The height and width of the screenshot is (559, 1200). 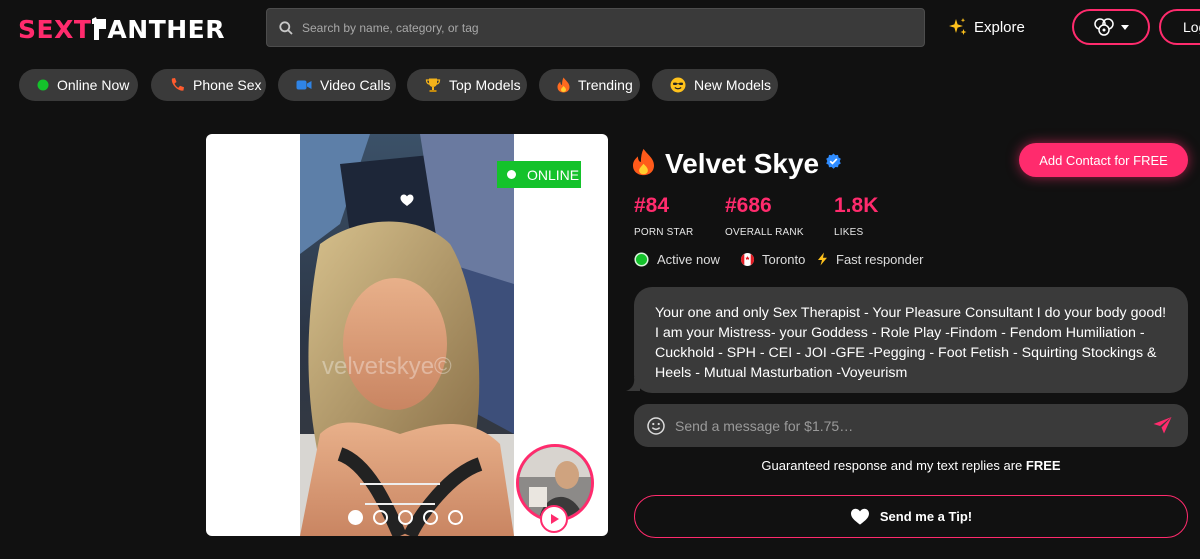 What do you see at coordinates (784, 259) in the screenshot?
I see `location-text: Toronto` at bounding box center [784, 259].